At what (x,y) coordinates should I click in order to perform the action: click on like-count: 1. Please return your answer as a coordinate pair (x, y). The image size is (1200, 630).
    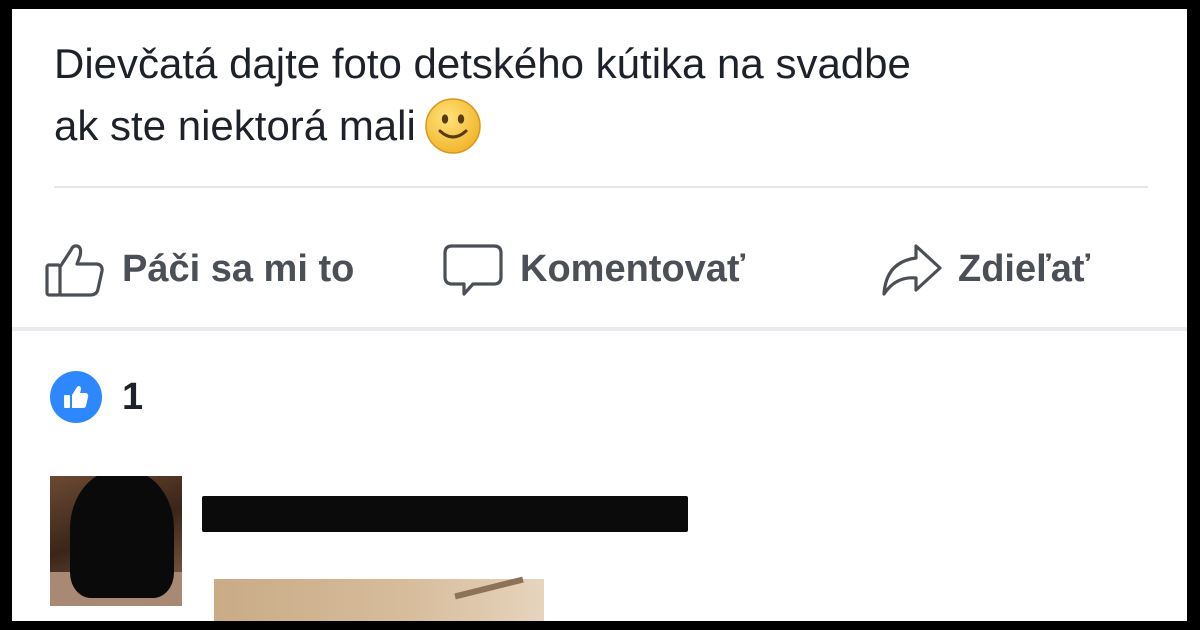
    Looking at the image, I should click on (133, 396).